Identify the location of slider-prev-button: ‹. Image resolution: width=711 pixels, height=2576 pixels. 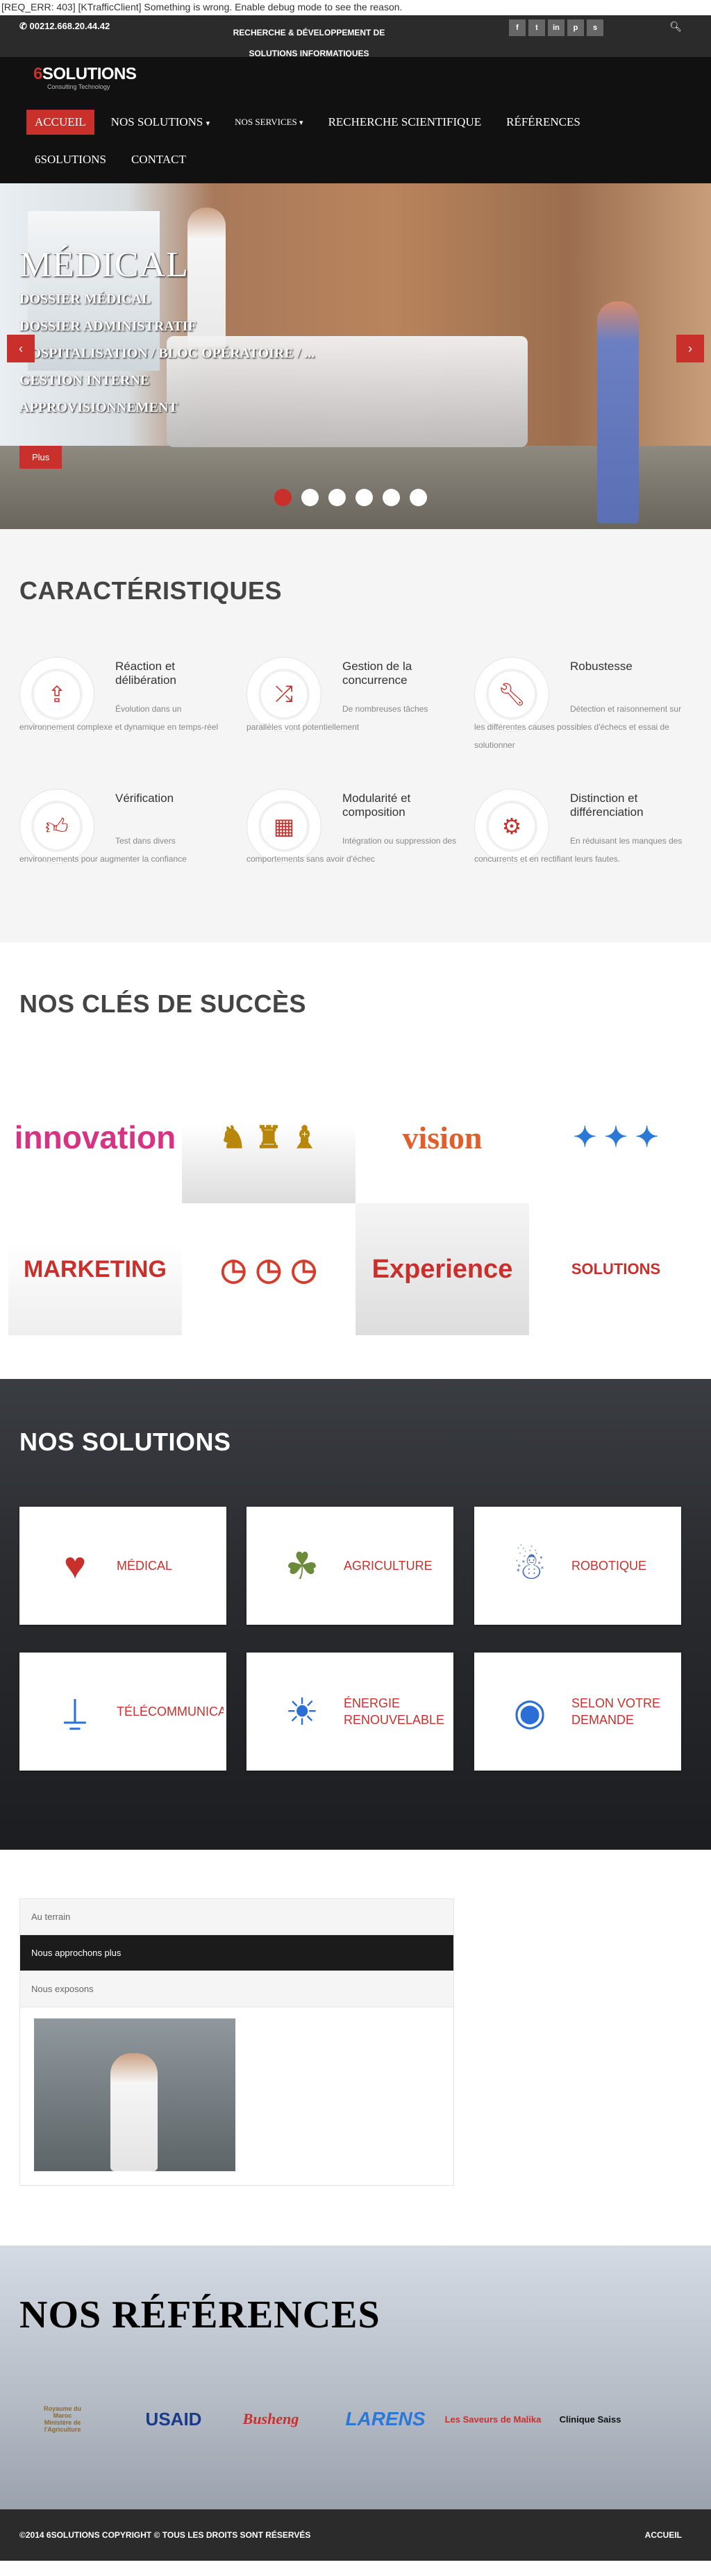
(21, 348).